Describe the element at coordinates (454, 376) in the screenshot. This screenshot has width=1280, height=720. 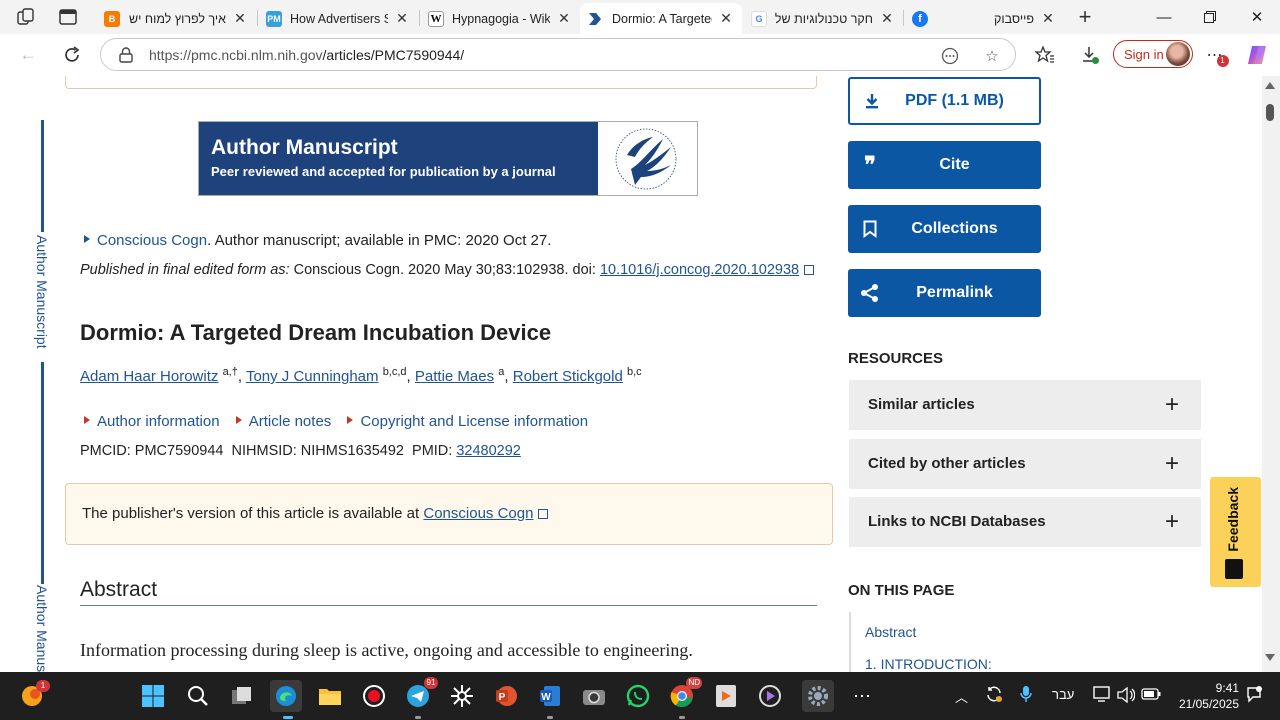
I see `author-link: Pattie Maes` at that location.